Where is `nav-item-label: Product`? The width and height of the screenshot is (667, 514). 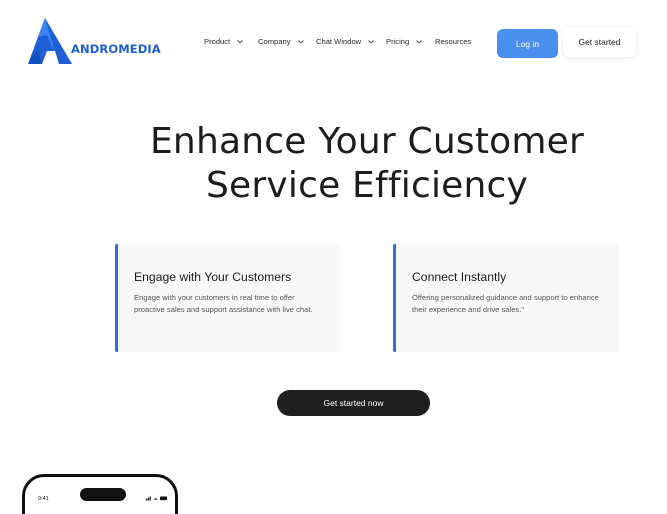
nav-item-label: Product is located at coordinates (217, 41).